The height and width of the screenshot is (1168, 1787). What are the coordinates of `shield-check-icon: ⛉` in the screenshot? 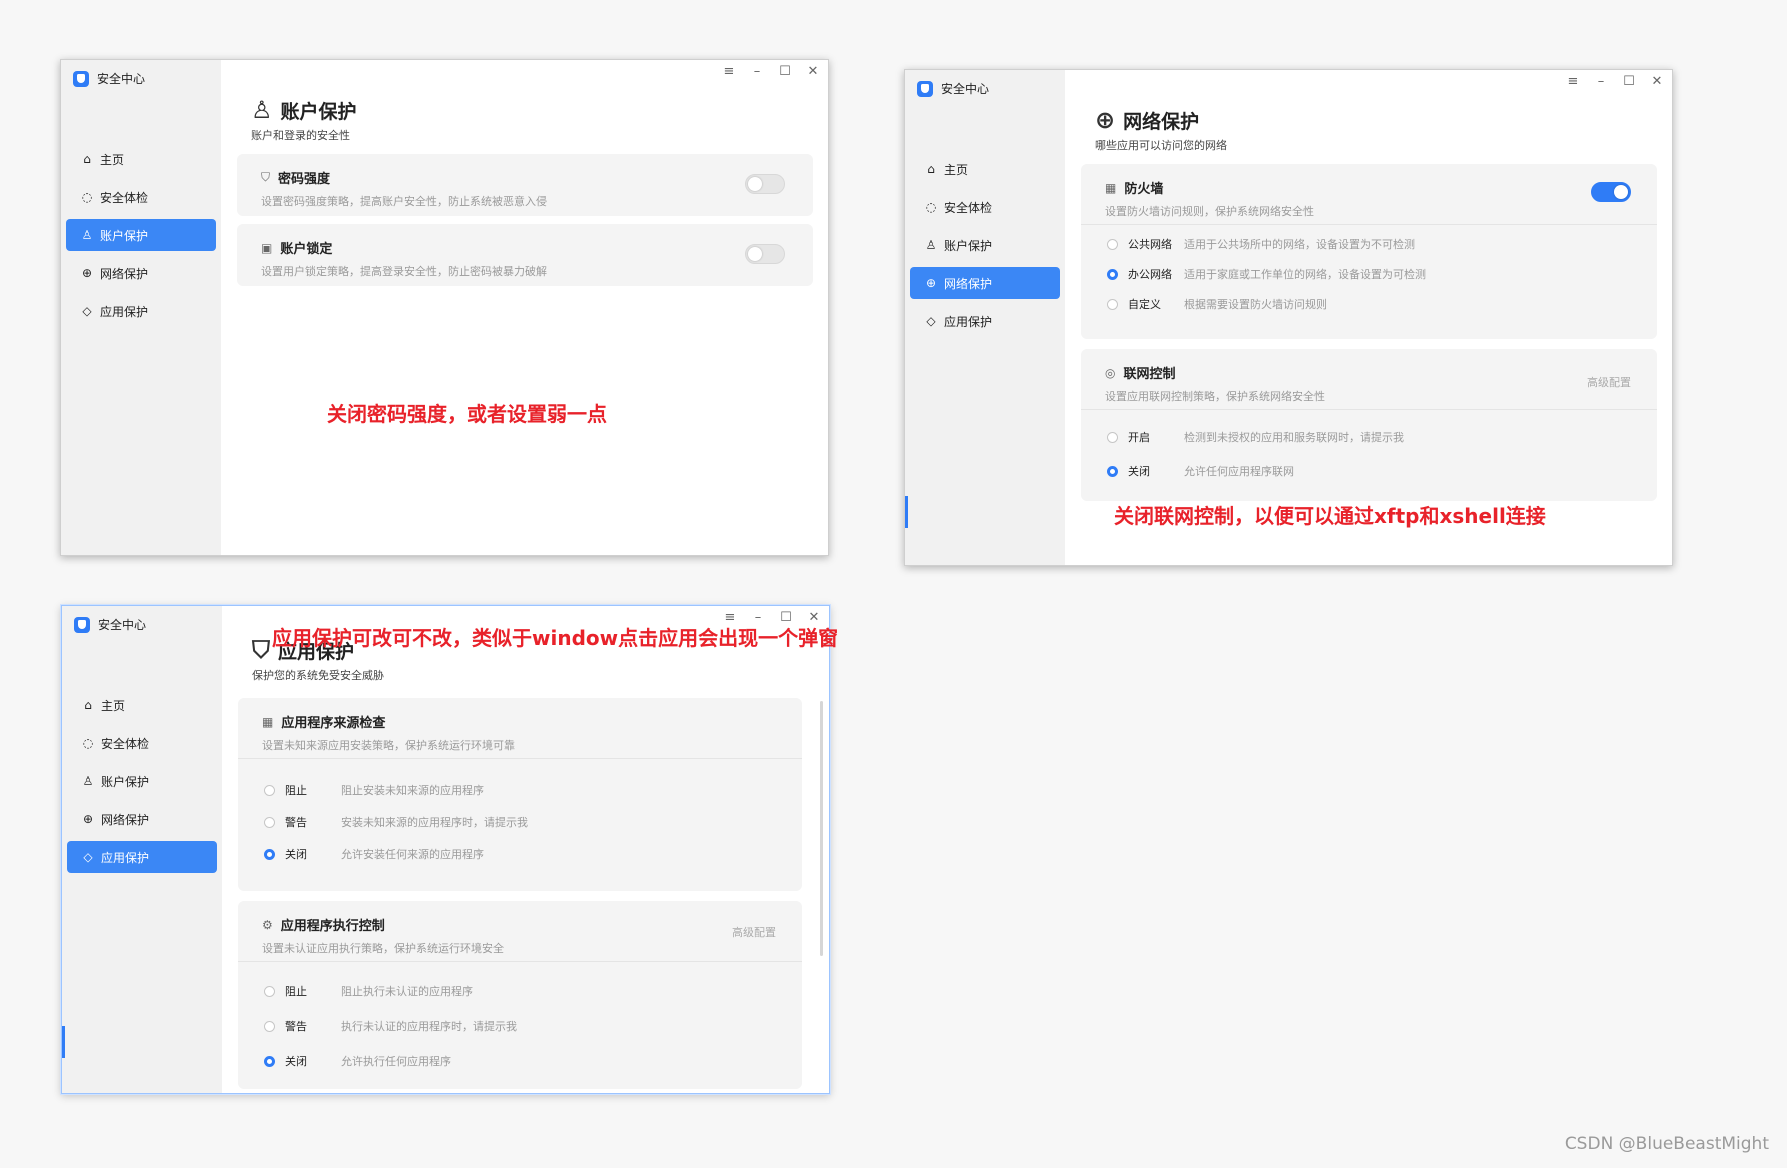 It's located at (261, 650).